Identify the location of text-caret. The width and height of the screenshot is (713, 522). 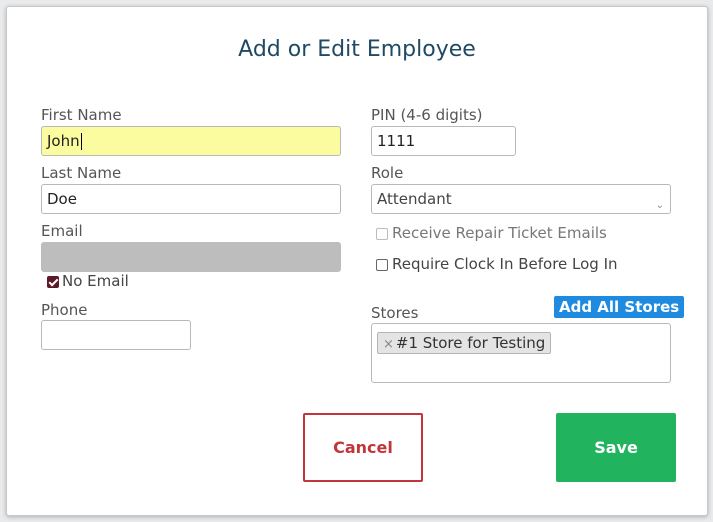
(81, 141).